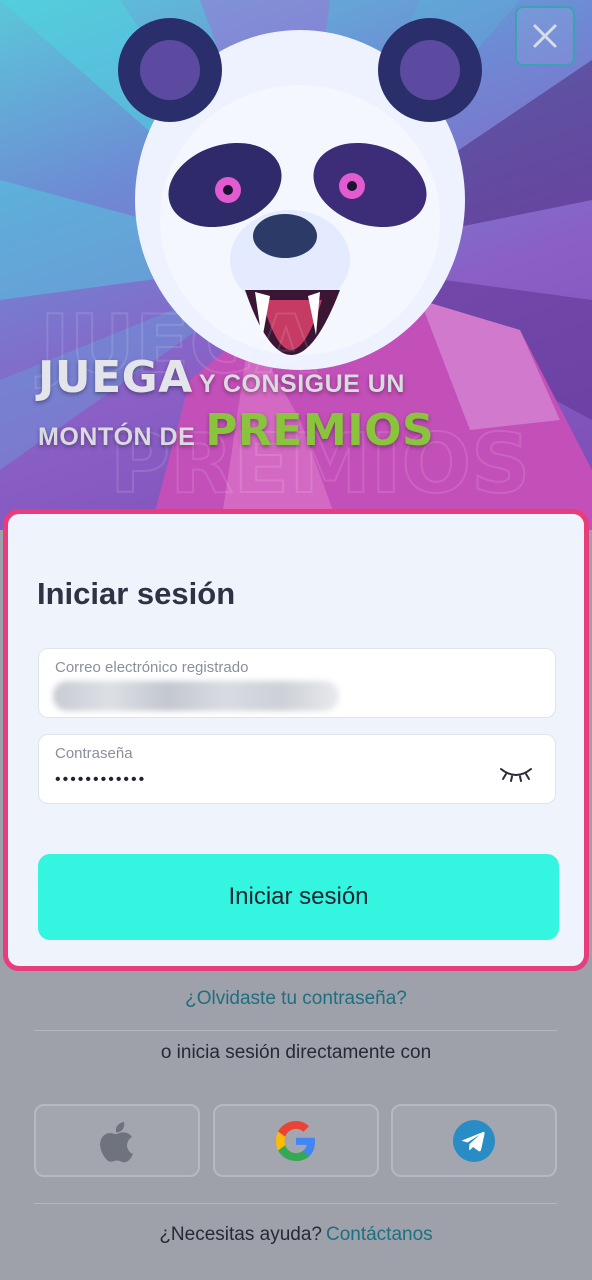 Image resolution: width=592 pixels, height=1280 pixels. What do you see at coordinates (117, 437) in the screenshot?
I see `headline-text-2: MONTÓN DE` at bounding box center [117, 437].